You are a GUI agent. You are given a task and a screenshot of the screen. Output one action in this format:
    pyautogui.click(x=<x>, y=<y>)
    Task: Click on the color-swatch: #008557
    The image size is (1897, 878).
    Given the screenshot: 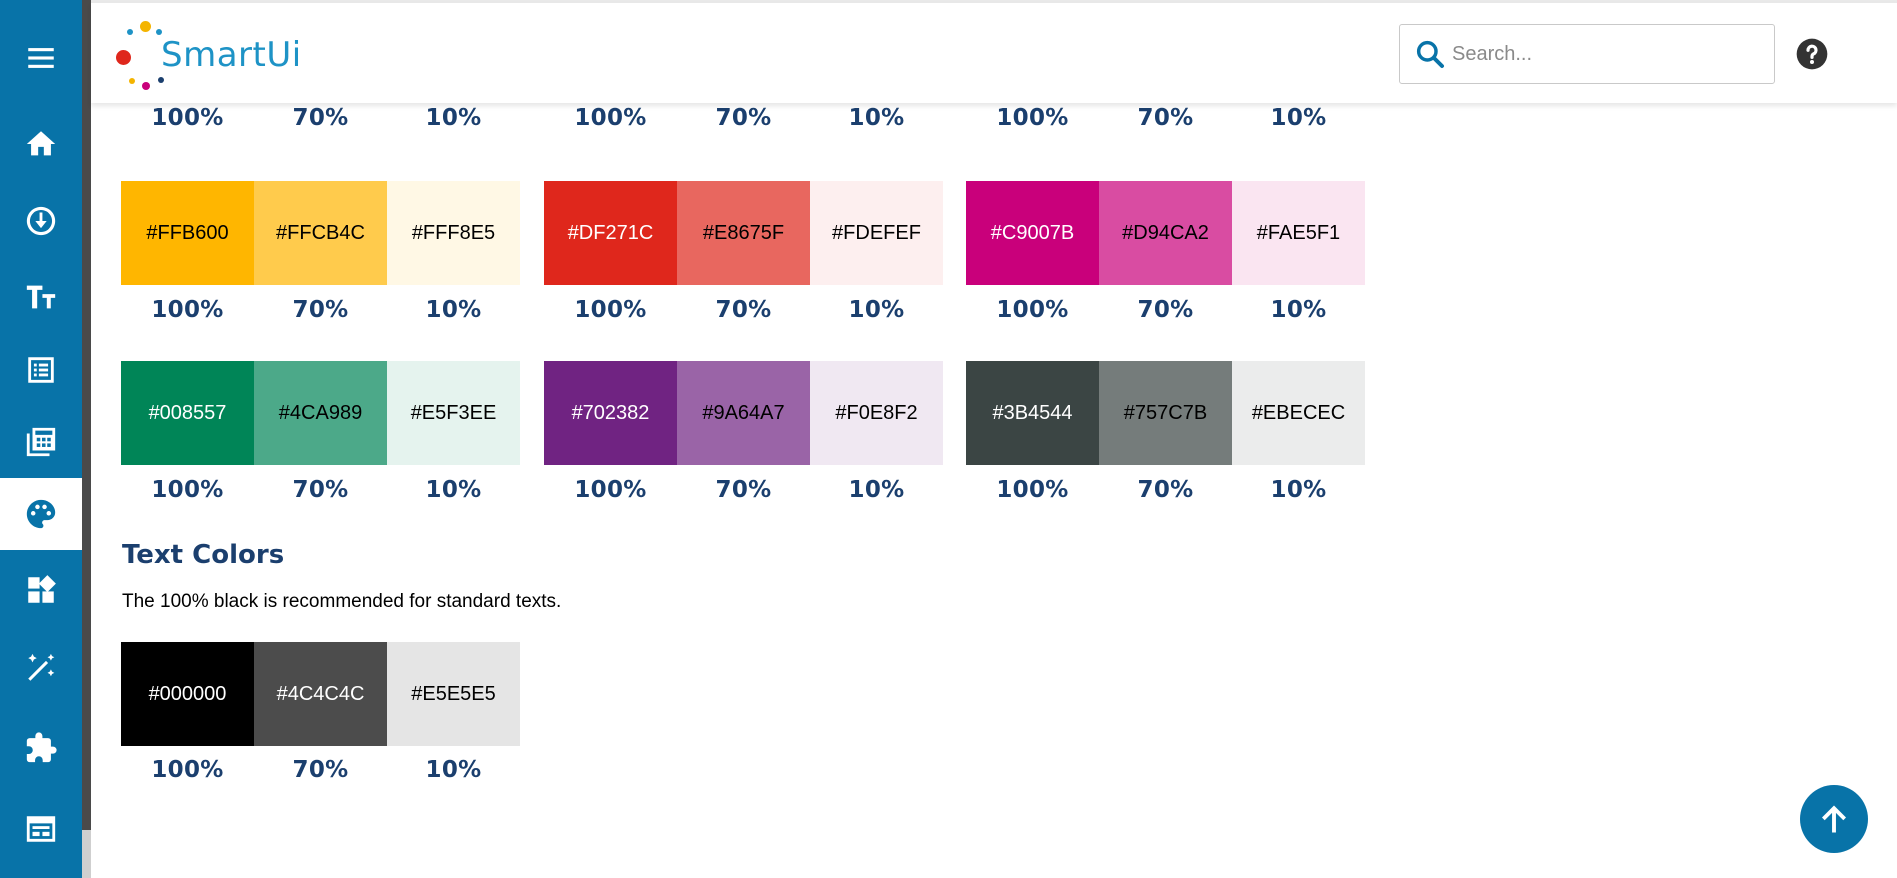 What is the action you would take?
    pyautogui.click(x=187, y=413)
    